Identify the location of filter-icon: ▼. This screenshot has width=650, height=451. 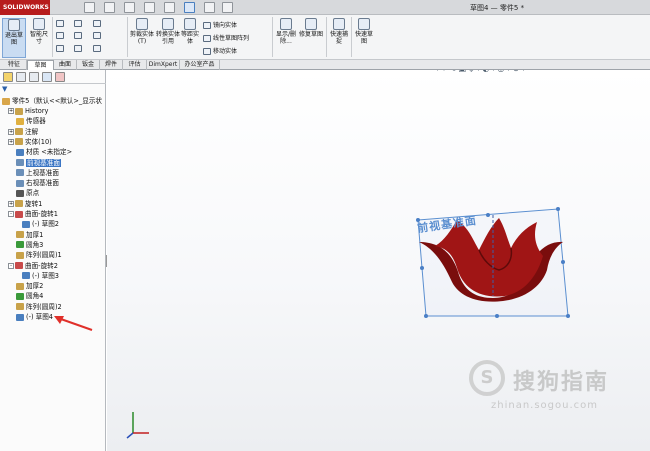
(6, 89).